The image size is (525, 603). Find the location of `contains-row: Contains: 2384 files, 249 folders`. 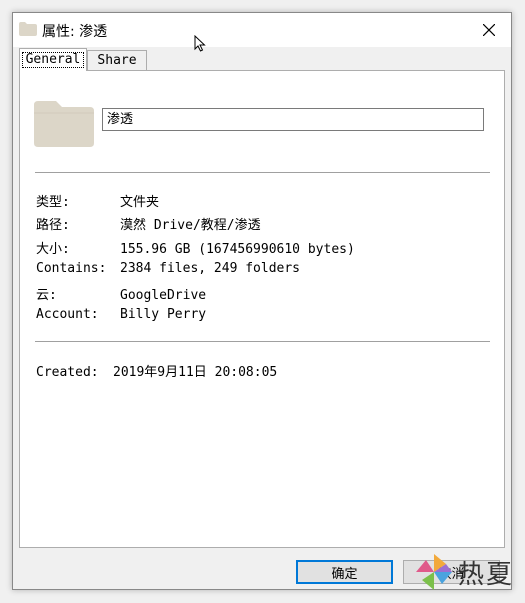

contains-row: Contains: 2384 files, 249 folders is located at coordinates (168, 268).